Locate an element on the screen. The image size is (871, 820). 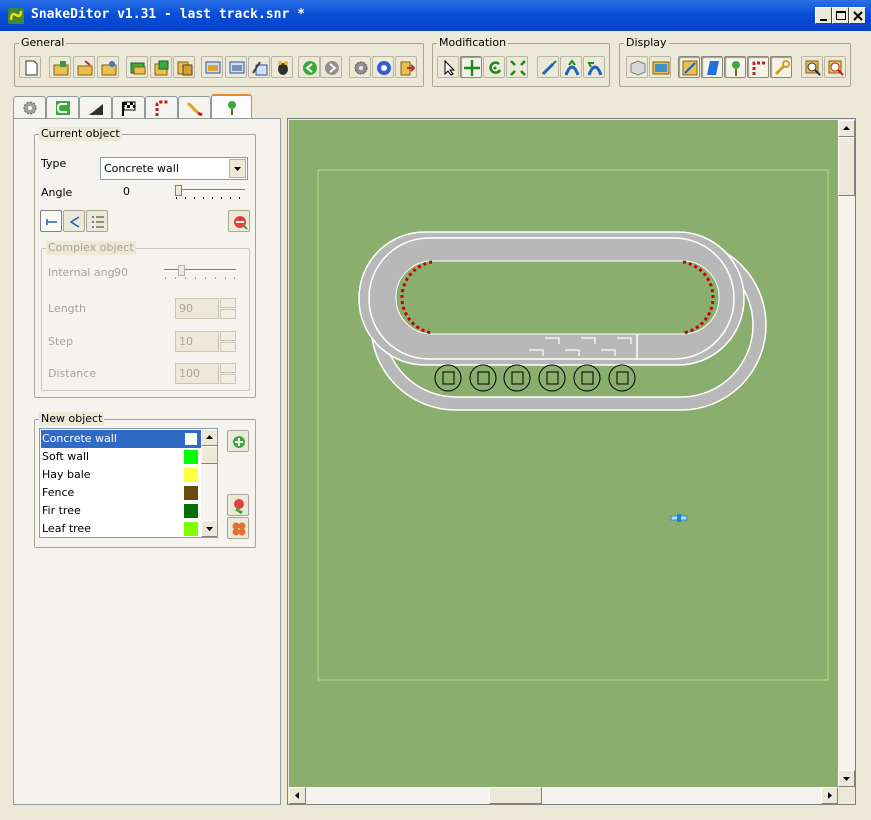
step-spinner: 10 is located at coordinates (206, 341).